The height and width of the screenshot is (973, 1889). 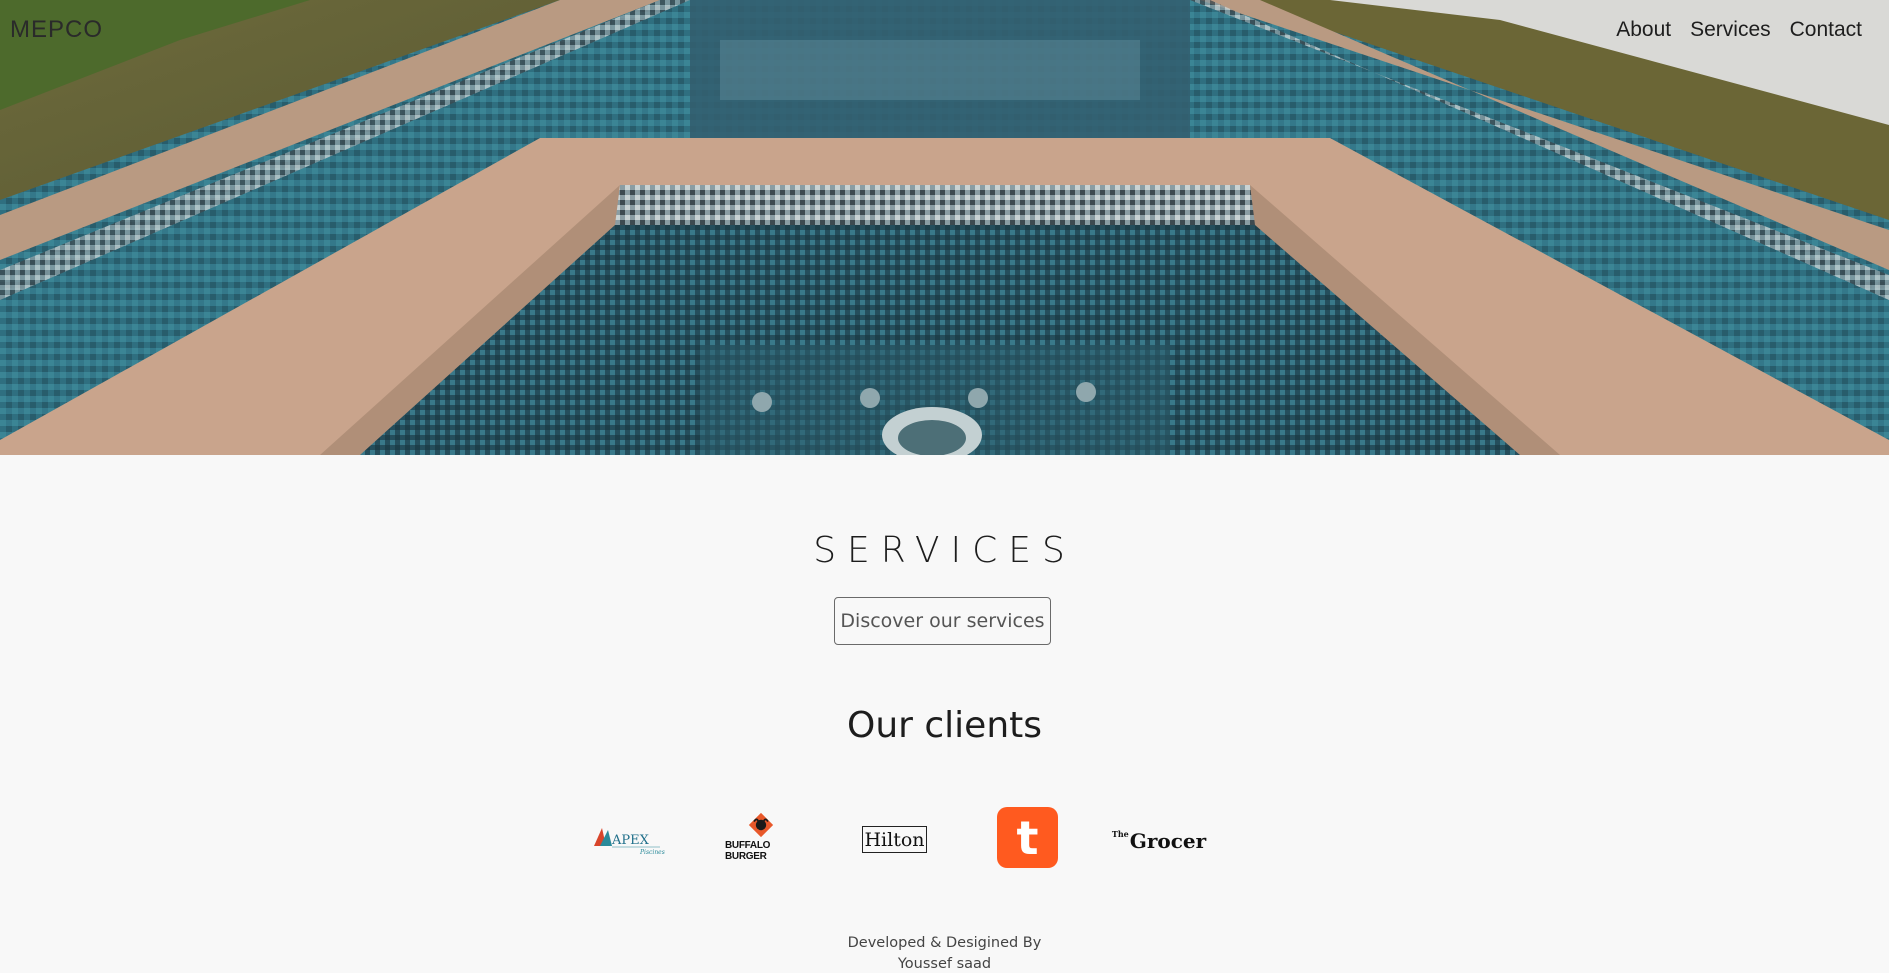 I want to click on services-title: SERVICES, so click(x=944, y=550).